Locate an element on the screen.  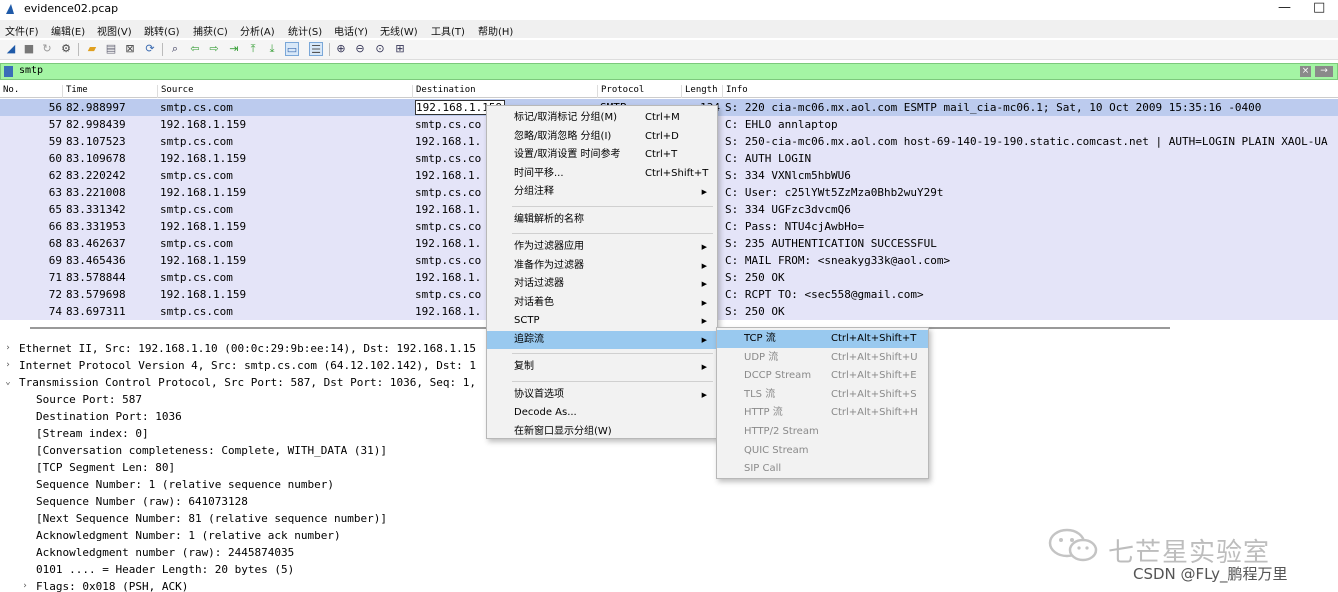
close-file-icon: ⊠ is located at coordinates (130, 49).